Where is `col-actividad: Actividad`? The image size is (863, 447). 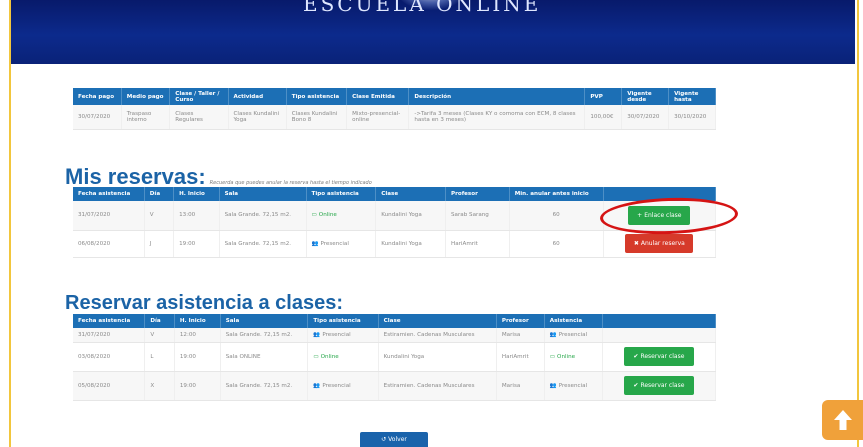 col-actividad: Actividad is located at coordinates (257, 96).